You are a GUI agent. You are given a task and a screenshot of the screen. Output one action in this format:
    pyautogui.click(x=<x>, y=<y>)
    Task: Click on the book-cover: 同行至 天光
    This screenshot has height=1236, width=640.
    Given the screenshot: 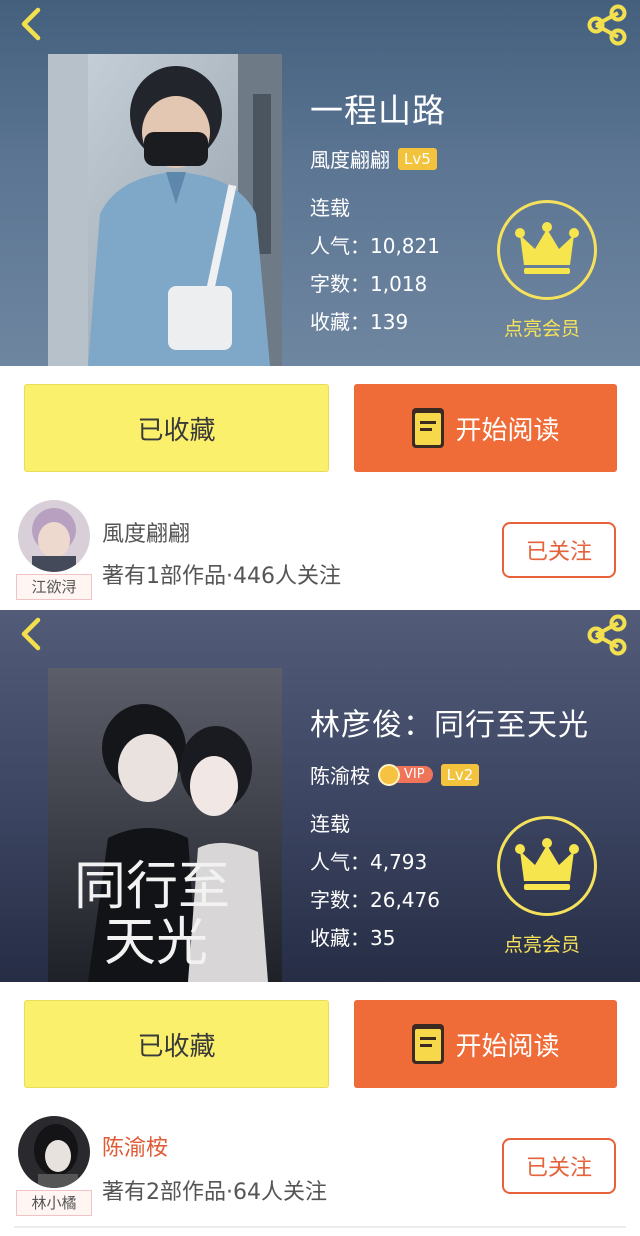 What is the action you would take?
    pyautogui.click(x=165, y=825)
    